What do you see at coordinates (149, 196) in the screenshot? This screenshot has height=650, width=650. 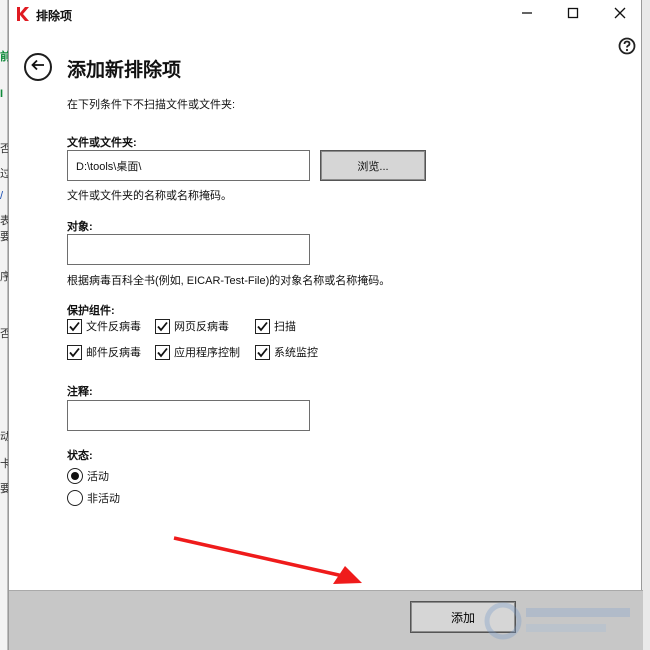 I see `file-folder-hint: 文件或文件夹的名称或名称掩码。` at bounding box center [149, 196].